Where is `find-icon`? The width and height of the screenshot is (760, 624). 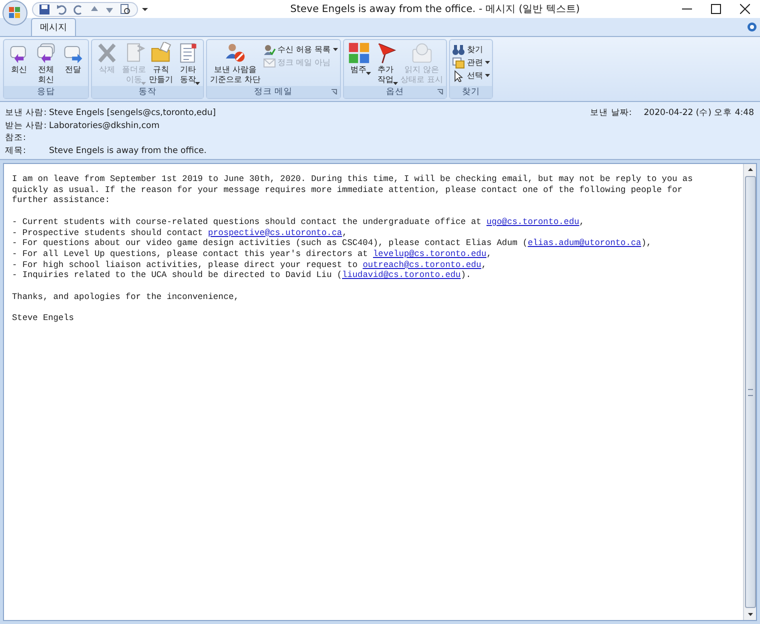
find-icon is located at coordinates (459, 50).